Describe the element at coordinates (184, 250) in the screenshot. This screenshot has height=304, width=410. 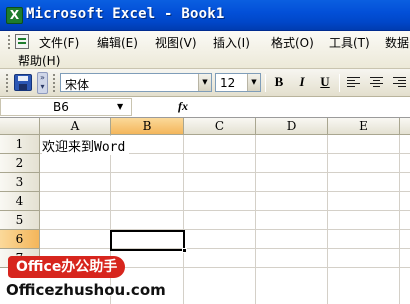
I see `fill-handle` at that location.